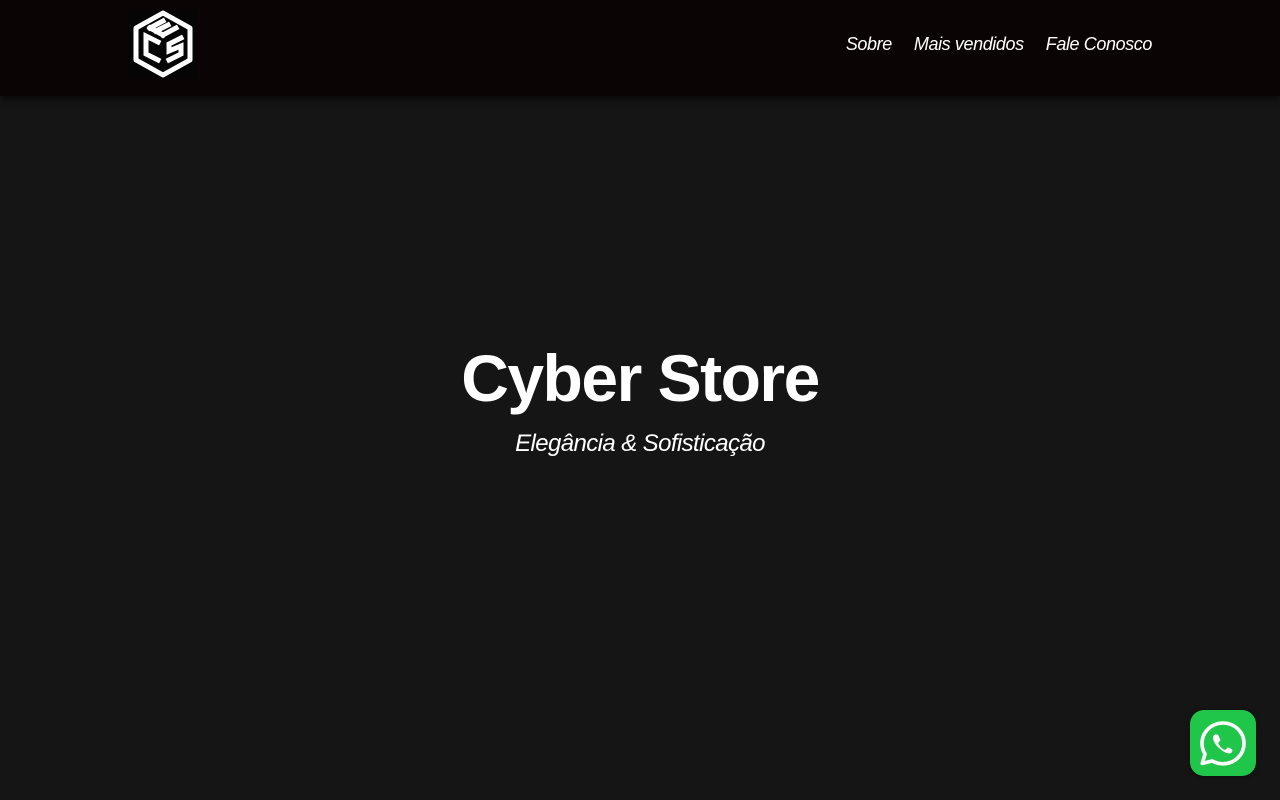 Image resolution: width=1280 pixels, height=800 pixels. I want to click on whatsapp-button, so click(1223, 743).